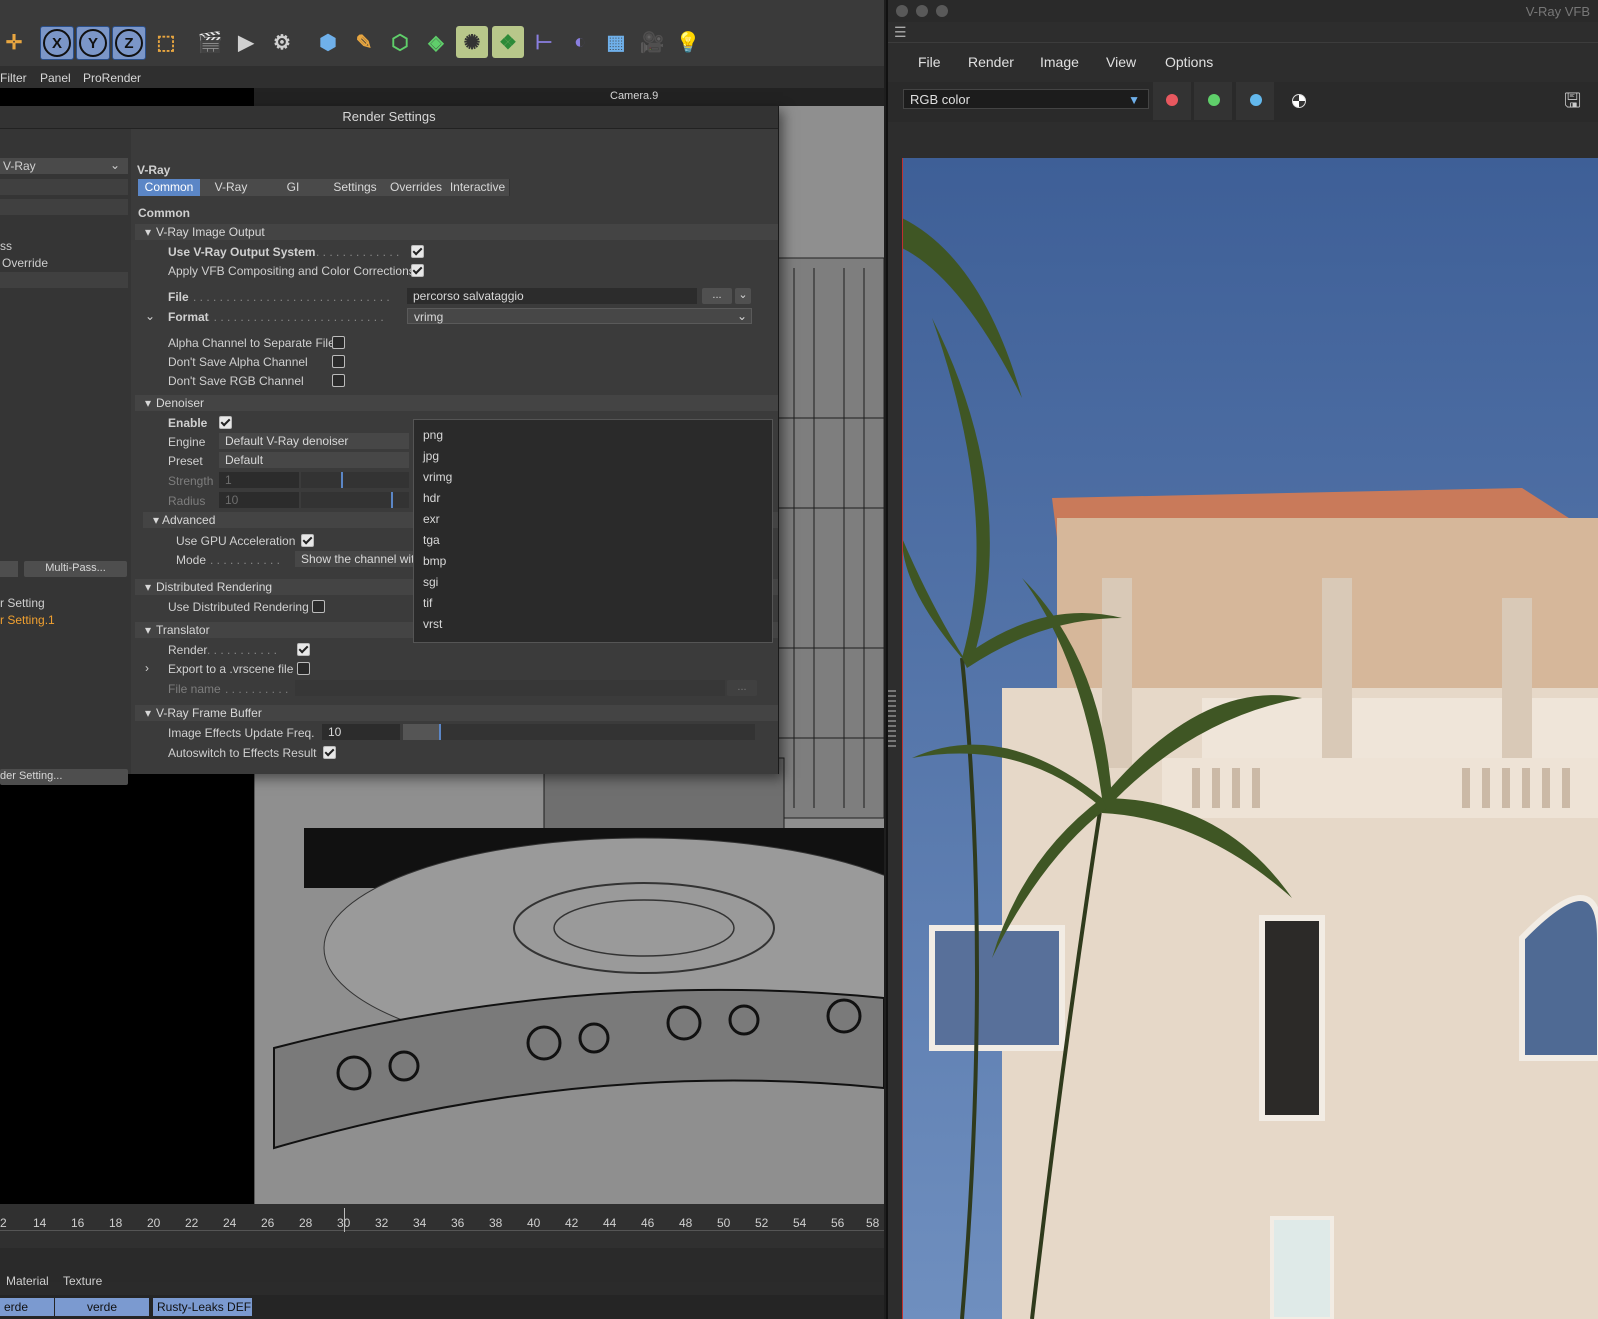 The image size is (1598, 1319). Describe the element at coordinates (580, 42) in the screenshot. I see `field-icon: ◐` at that location.